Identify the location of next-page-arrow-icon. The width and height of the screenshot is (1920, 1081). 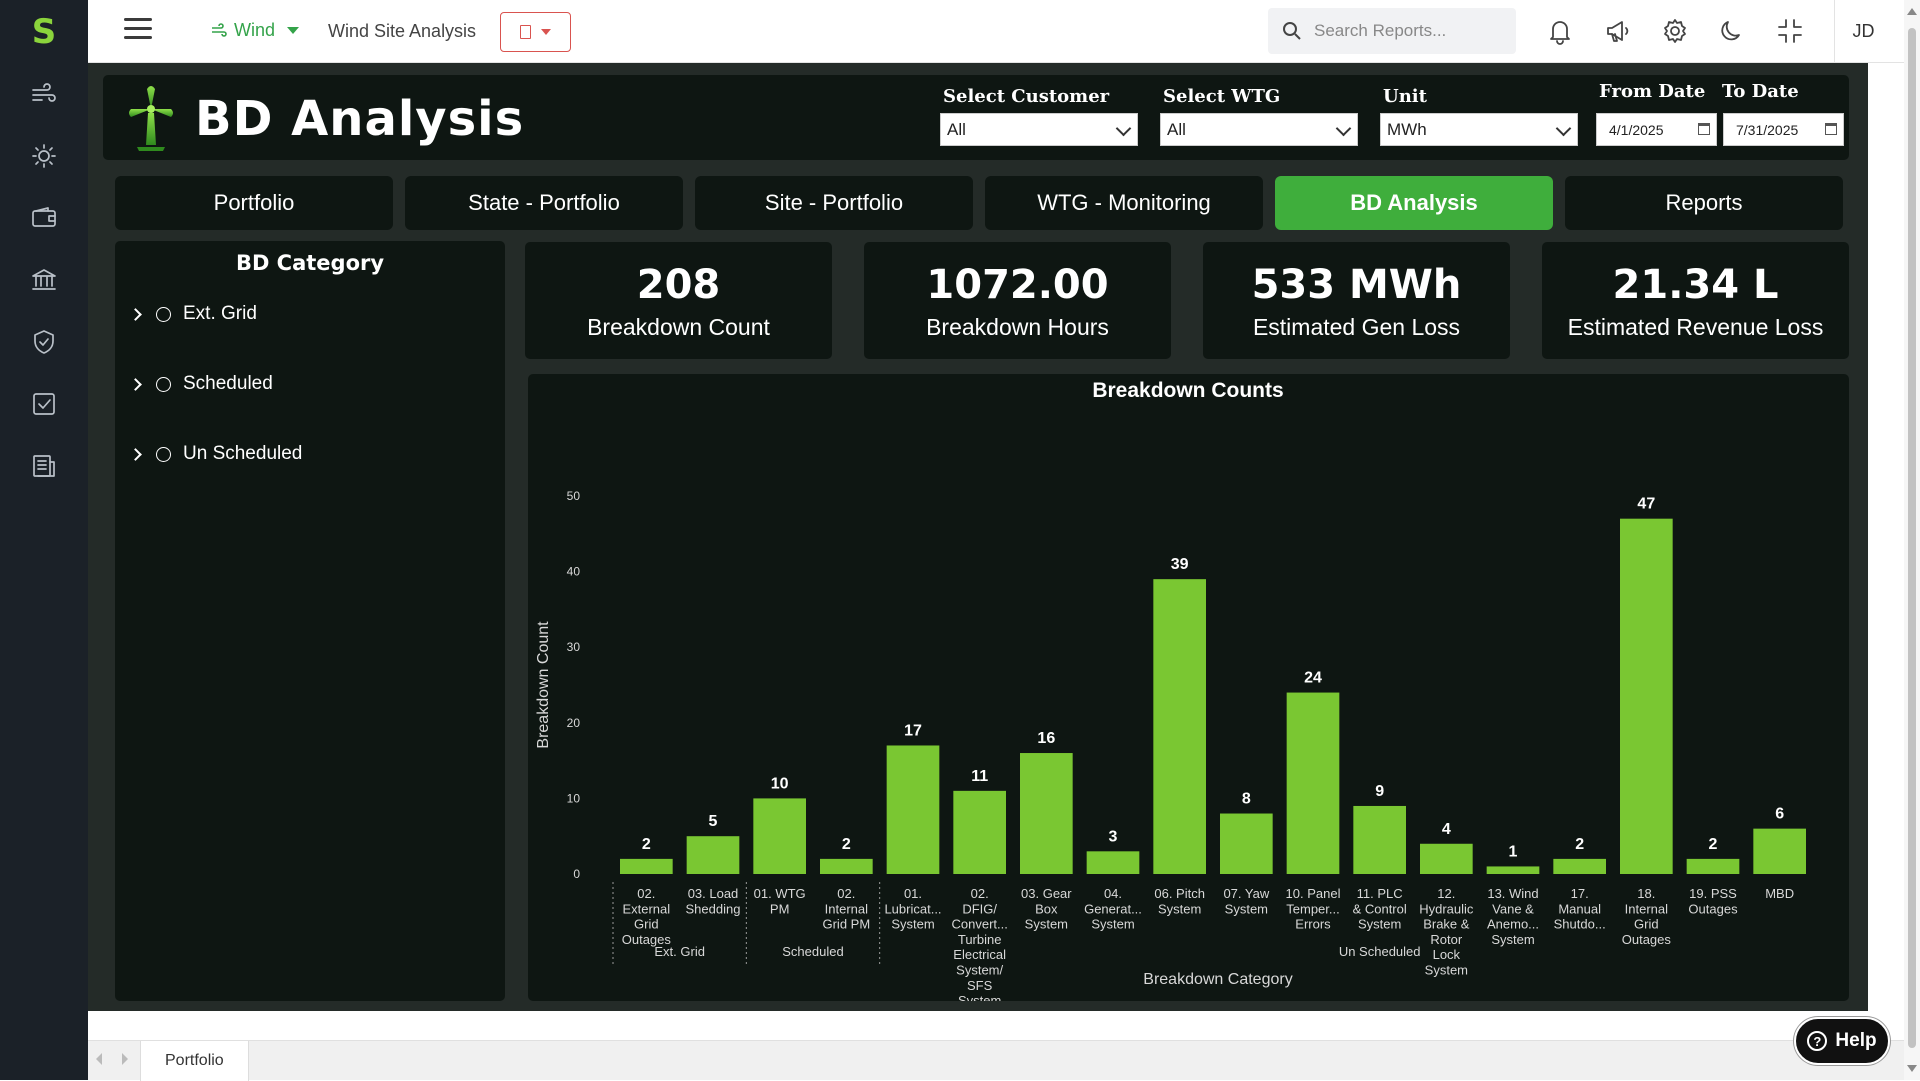
(125, 1059).